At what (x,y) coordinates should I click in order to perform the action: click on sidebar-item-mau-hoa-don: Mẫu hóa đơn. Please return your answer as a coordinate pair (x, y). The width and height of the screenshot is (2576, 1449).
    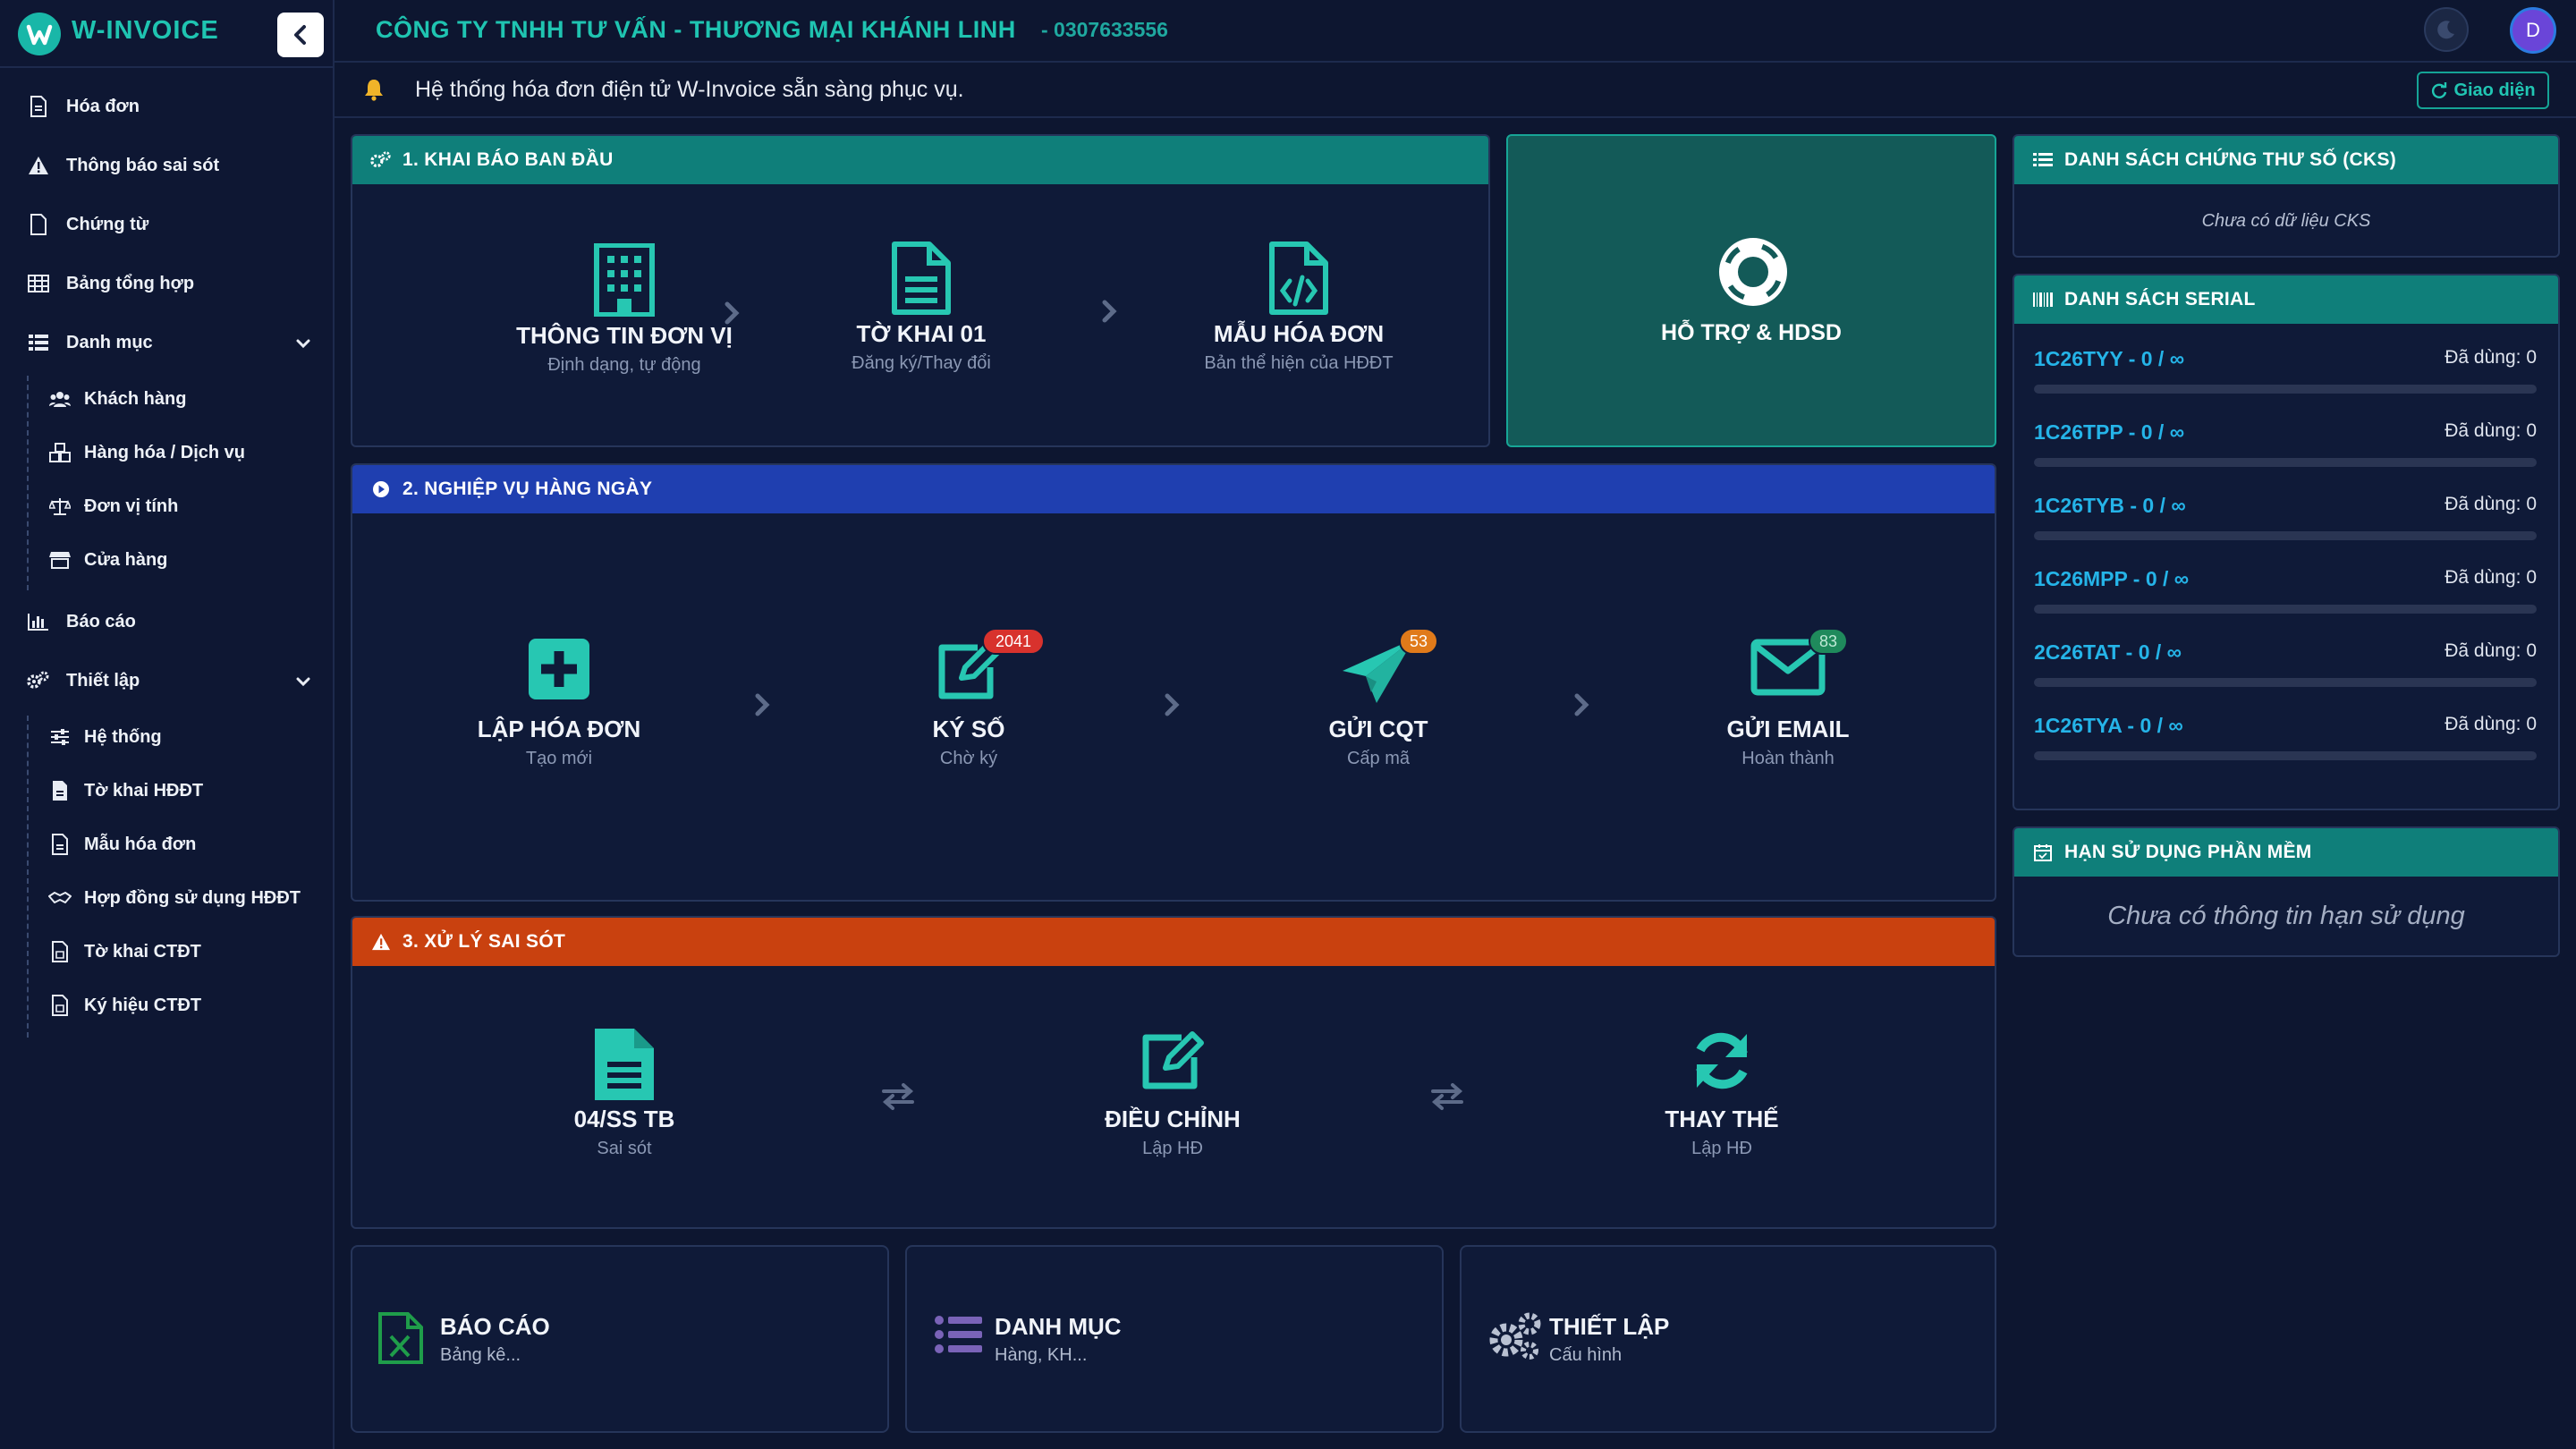
    Looking at the image, I should click on (122, 844).